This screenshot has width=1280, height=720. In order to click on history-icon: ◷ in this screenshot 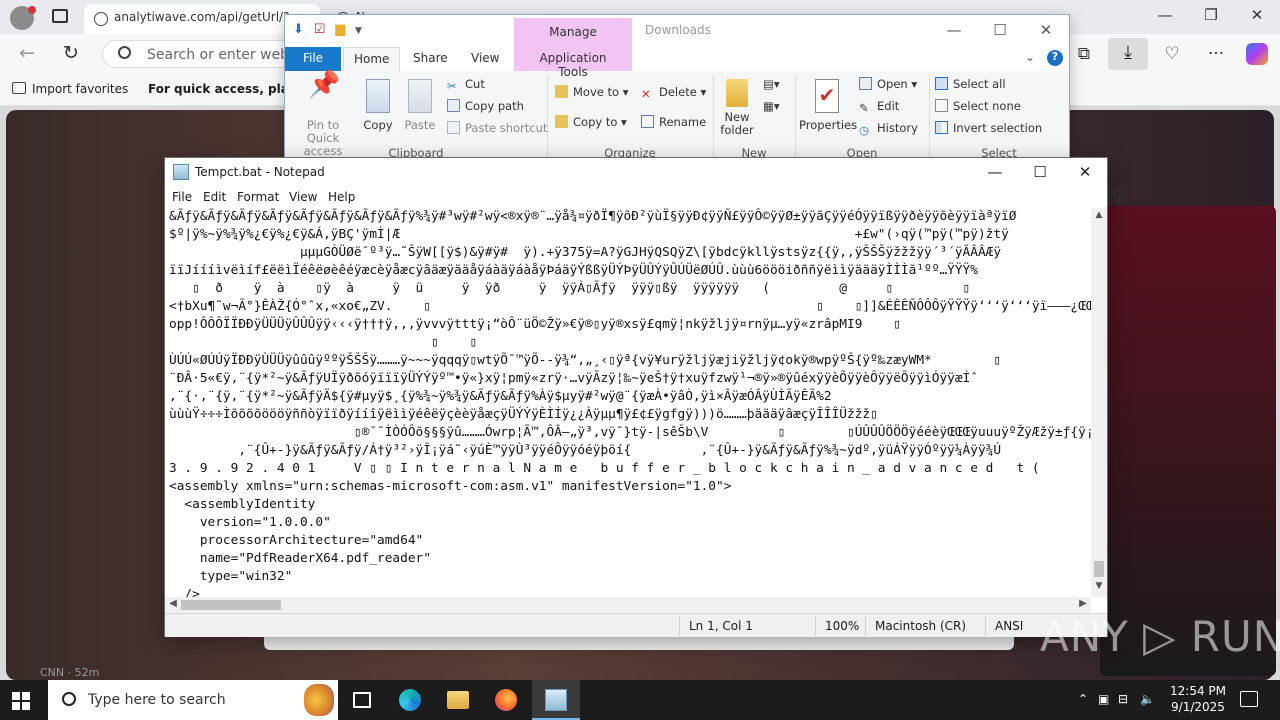, I will do `click(864, 130)`.